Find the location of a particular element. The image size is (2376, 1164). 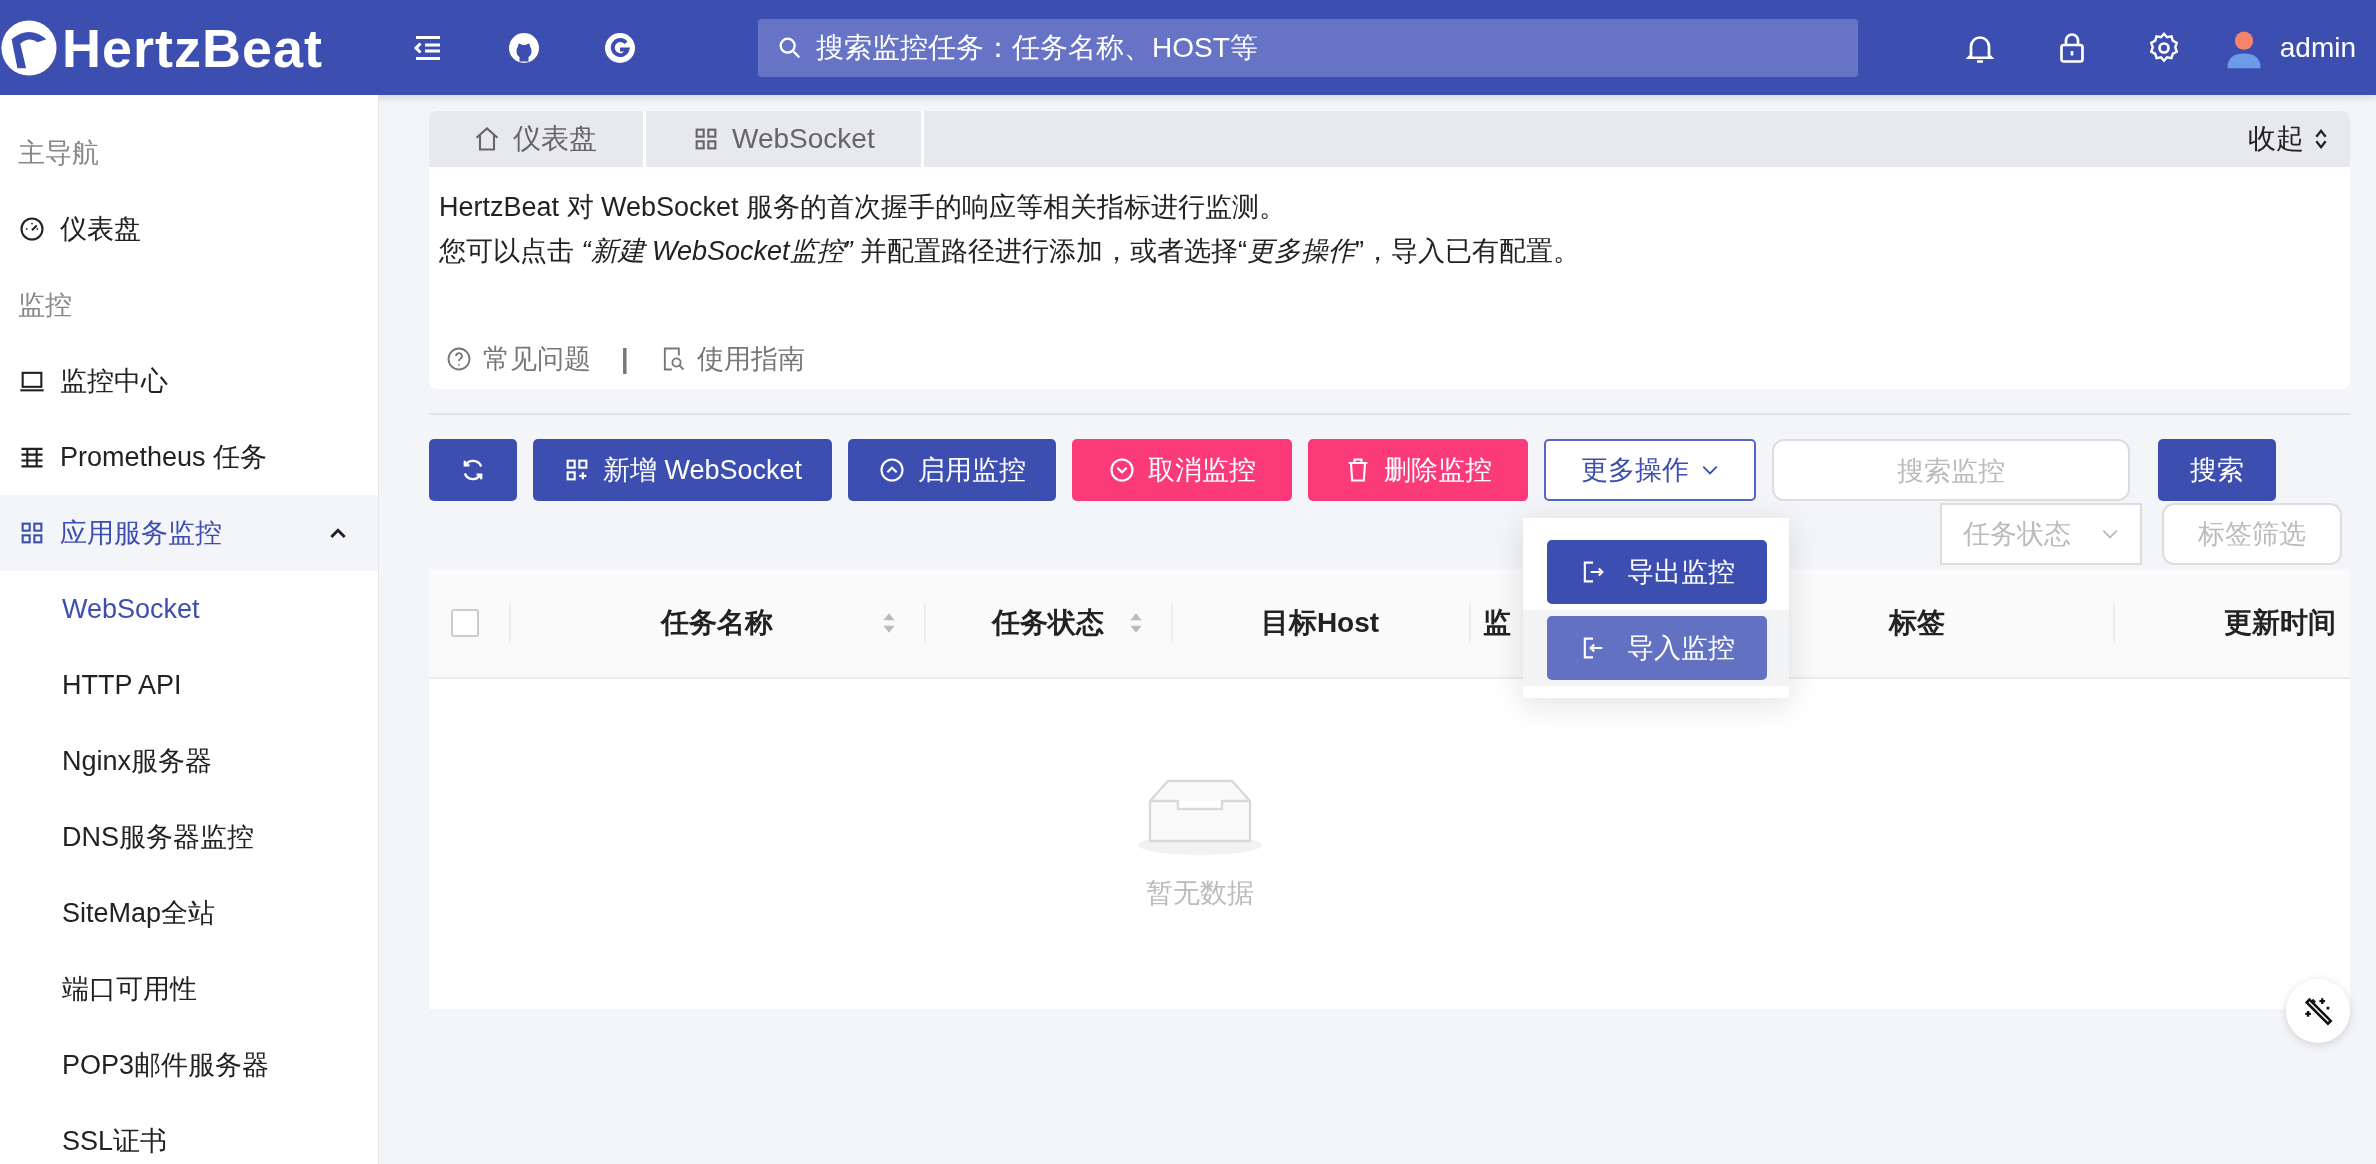

nav-item: Prometheus 任务 is located at coordinates (189, 457).